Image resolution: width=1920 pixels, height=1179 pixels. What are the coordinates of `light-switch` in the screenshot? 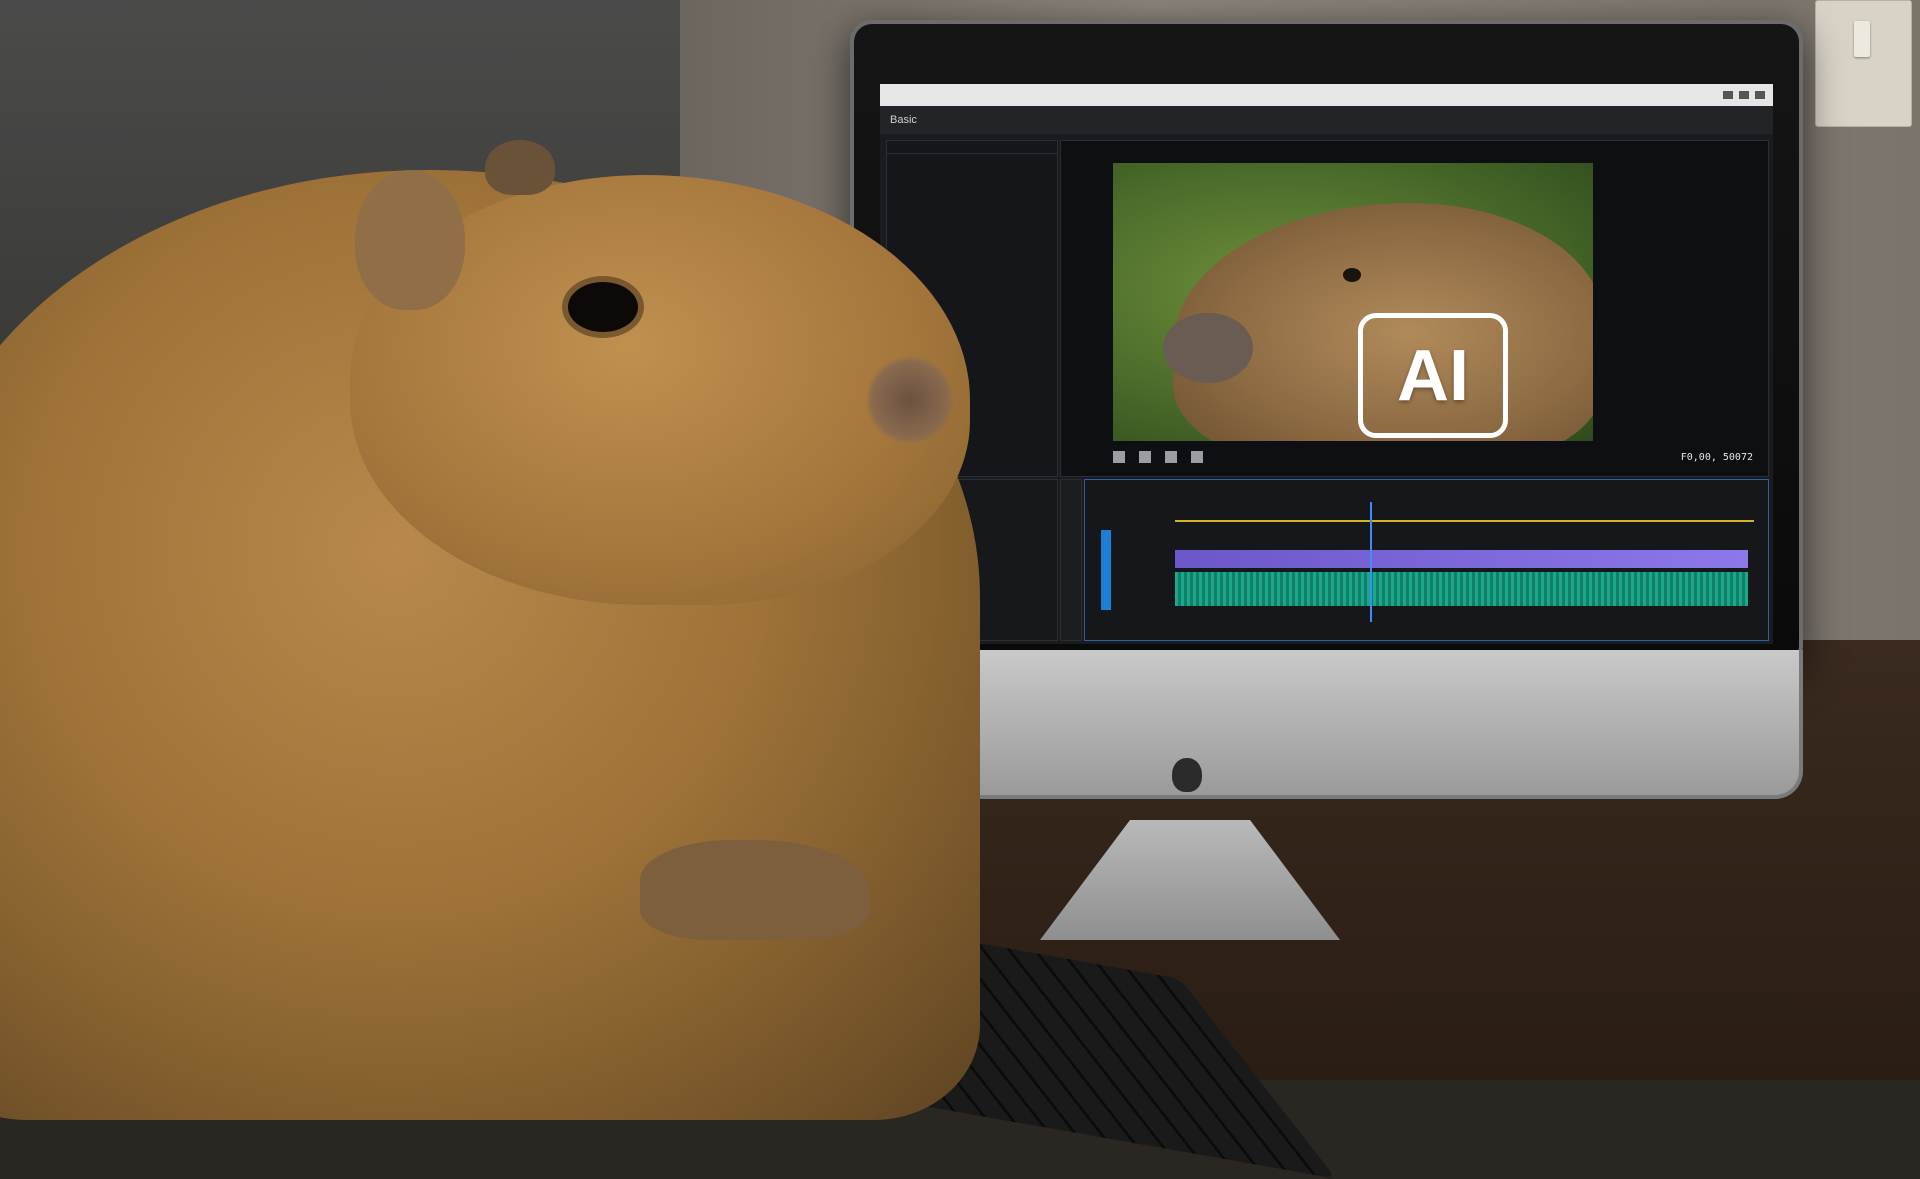 It's located at (1863, 63).